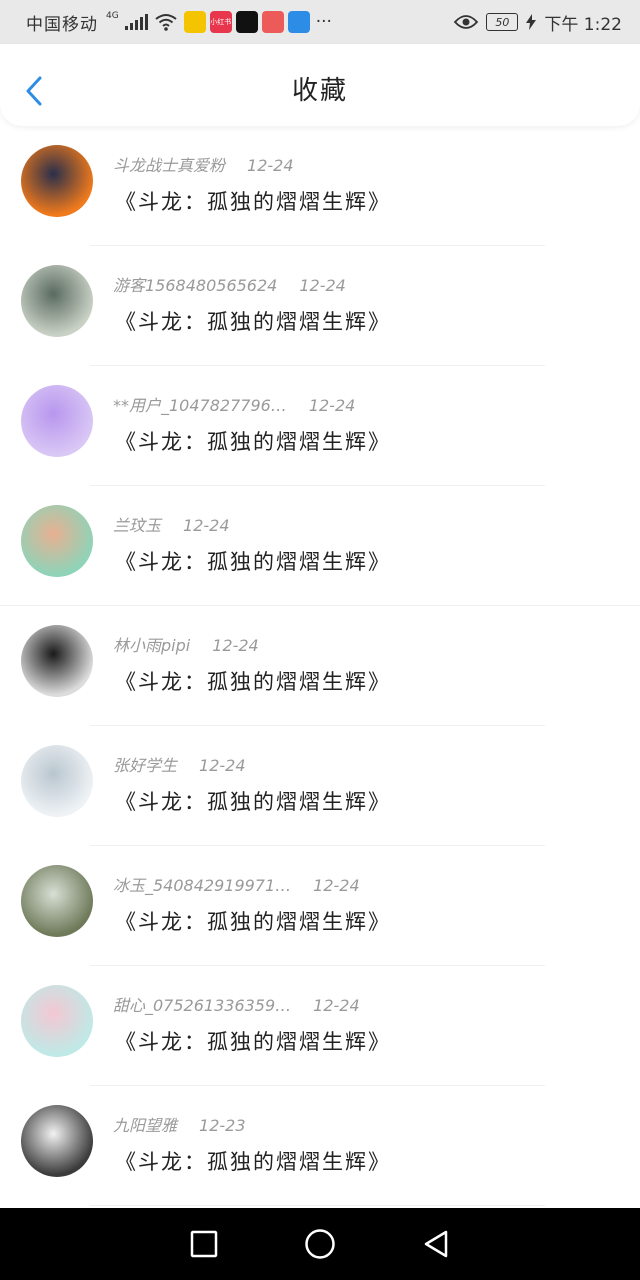  I want to click on triangle-back-icon, so click(436, 1244).